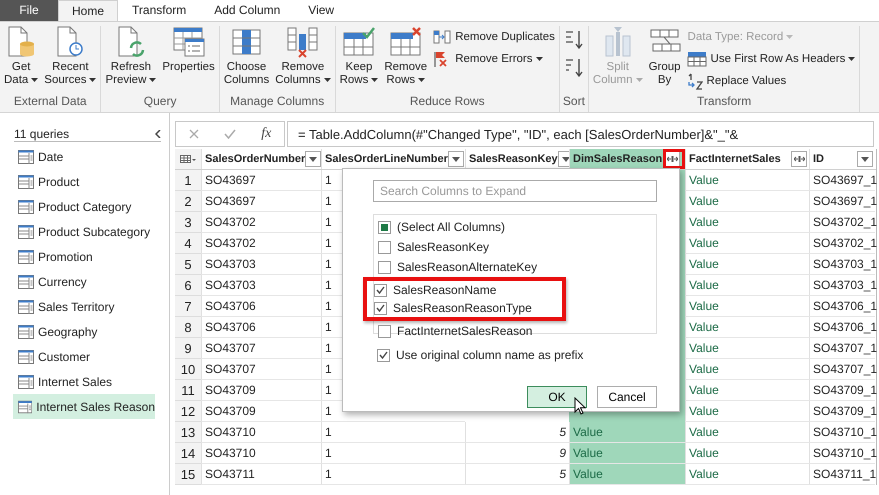 Image resolution: width=879 pixels, height=495 pixels. I want to click on query-item: Internet Sales Reason, so click(84, 406).